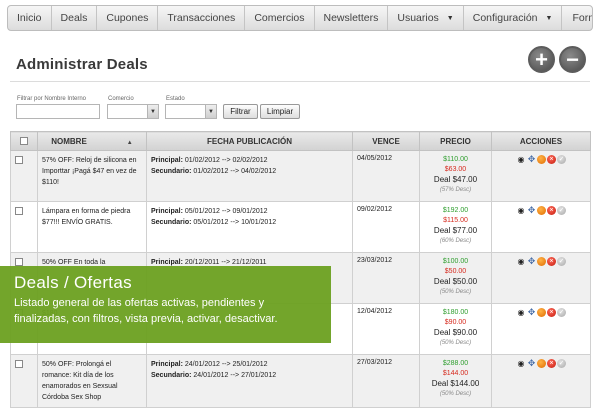 The width and height of the screenshot is (600, 415). Describe the element at coordinates (577, 18) in the screenshot. I see `nav-item-formularios: Formularios▼` at that location.